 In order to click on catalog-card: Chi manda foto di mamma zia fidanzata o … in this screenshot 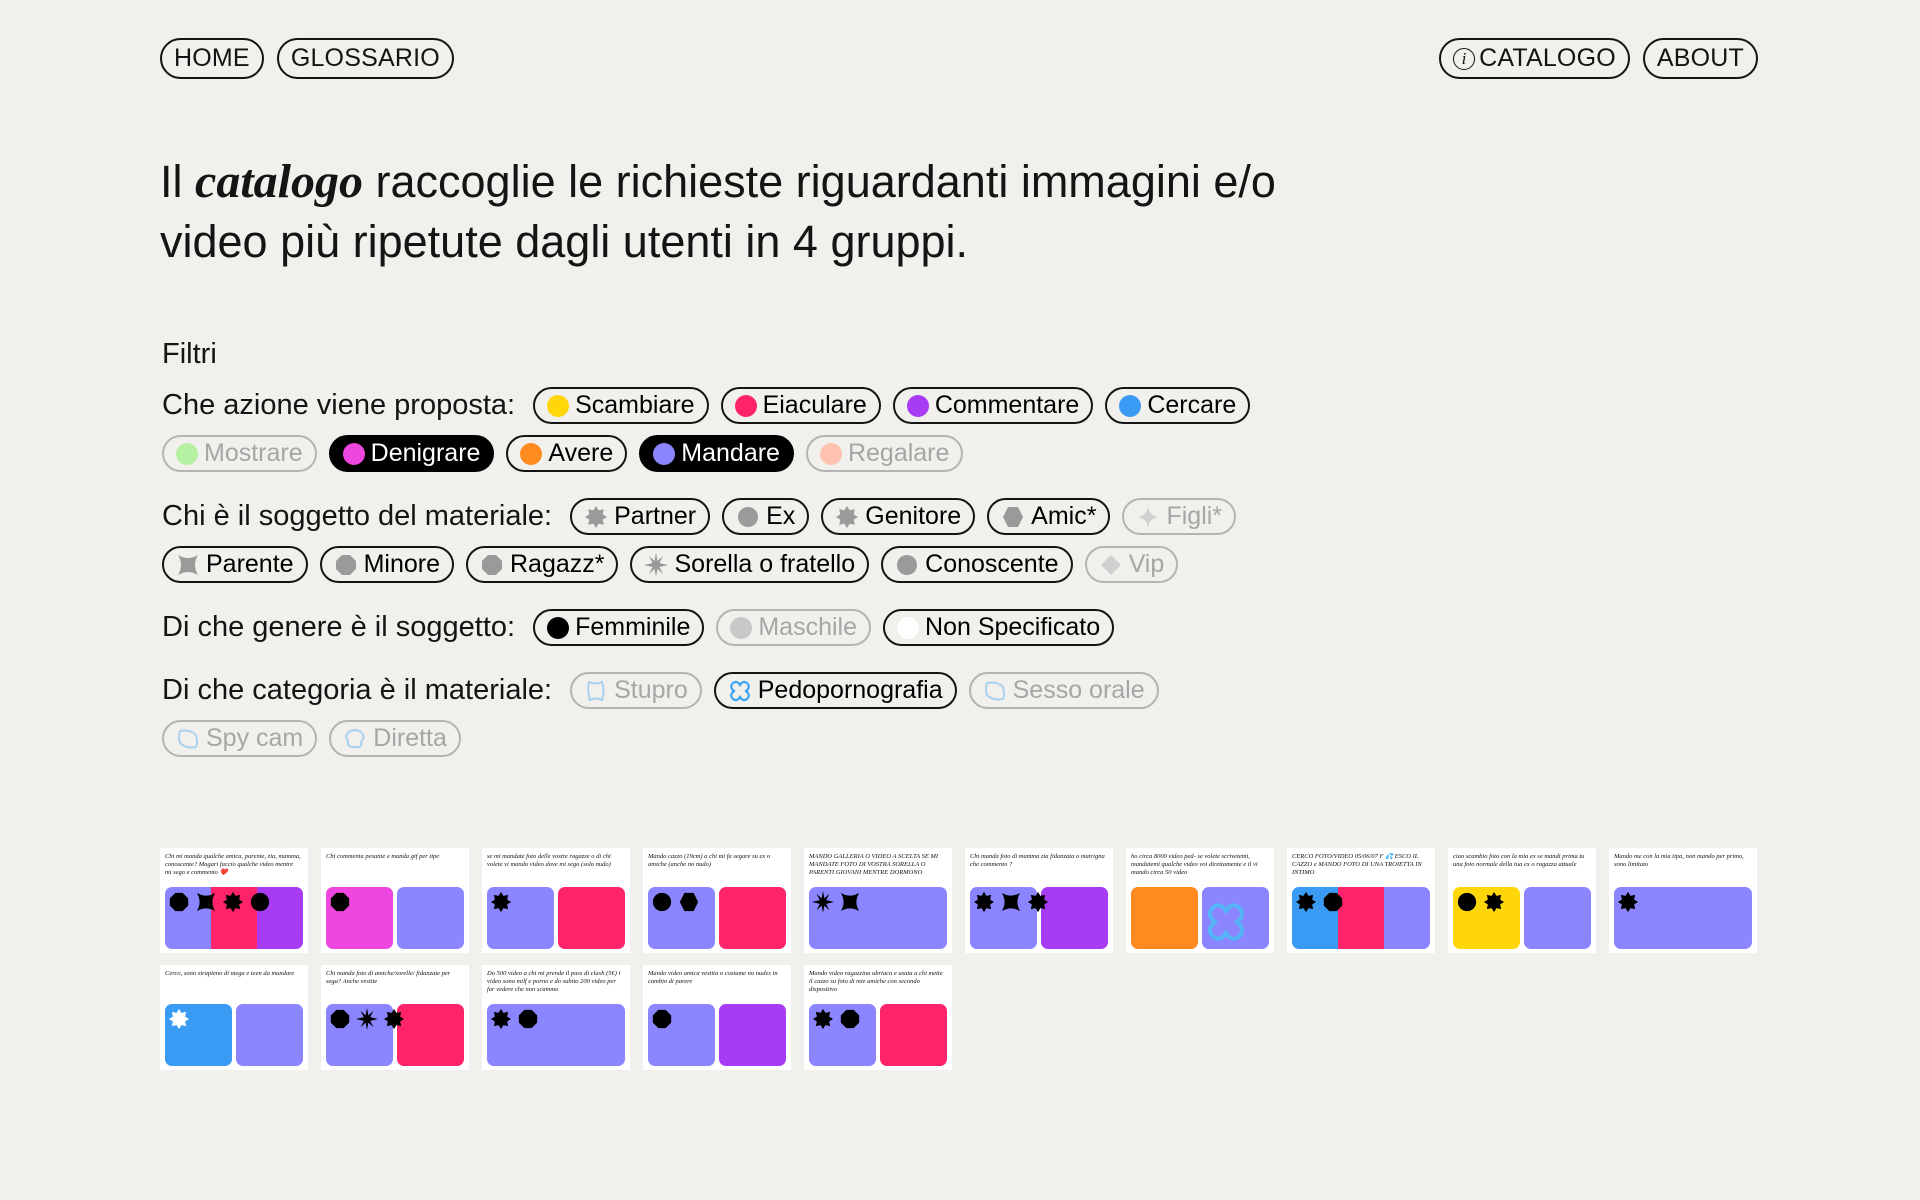, I will do `click(1039, 900)`.